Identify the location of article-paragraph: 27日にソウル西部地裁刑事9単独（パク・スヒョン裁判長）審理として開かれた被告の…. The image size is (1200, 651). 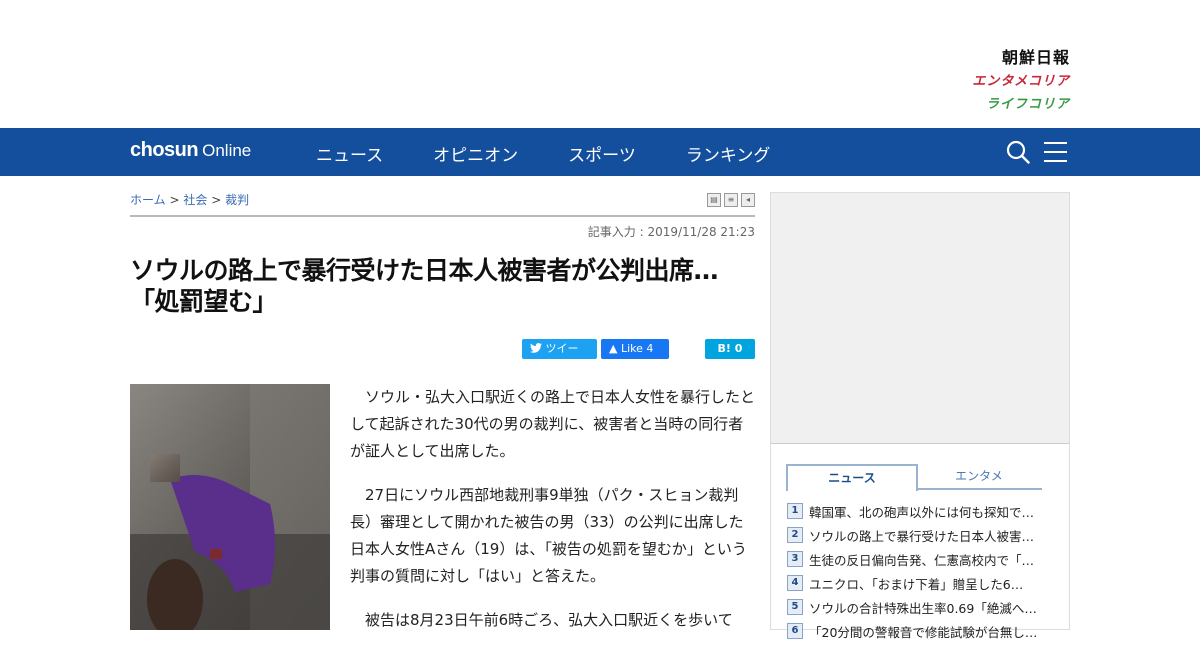
(548, 535).